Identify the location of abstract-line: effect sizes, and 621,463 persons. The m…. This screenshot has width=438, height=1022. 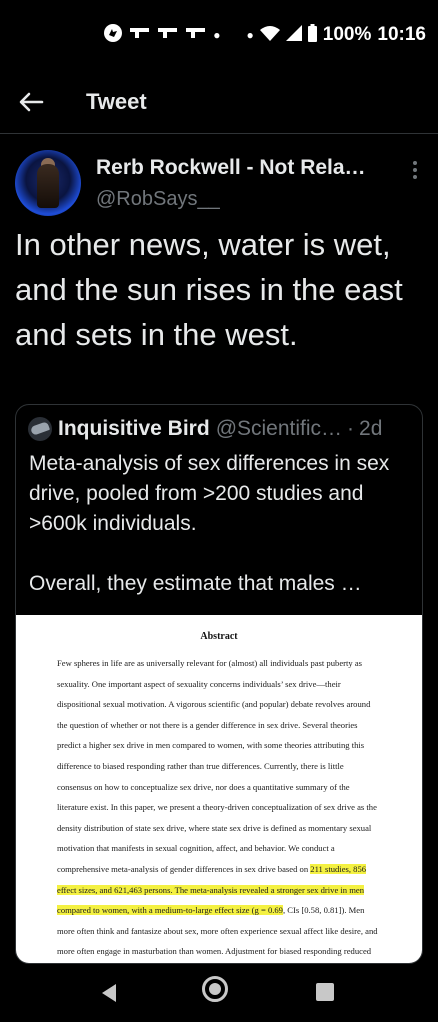
(229, 890).